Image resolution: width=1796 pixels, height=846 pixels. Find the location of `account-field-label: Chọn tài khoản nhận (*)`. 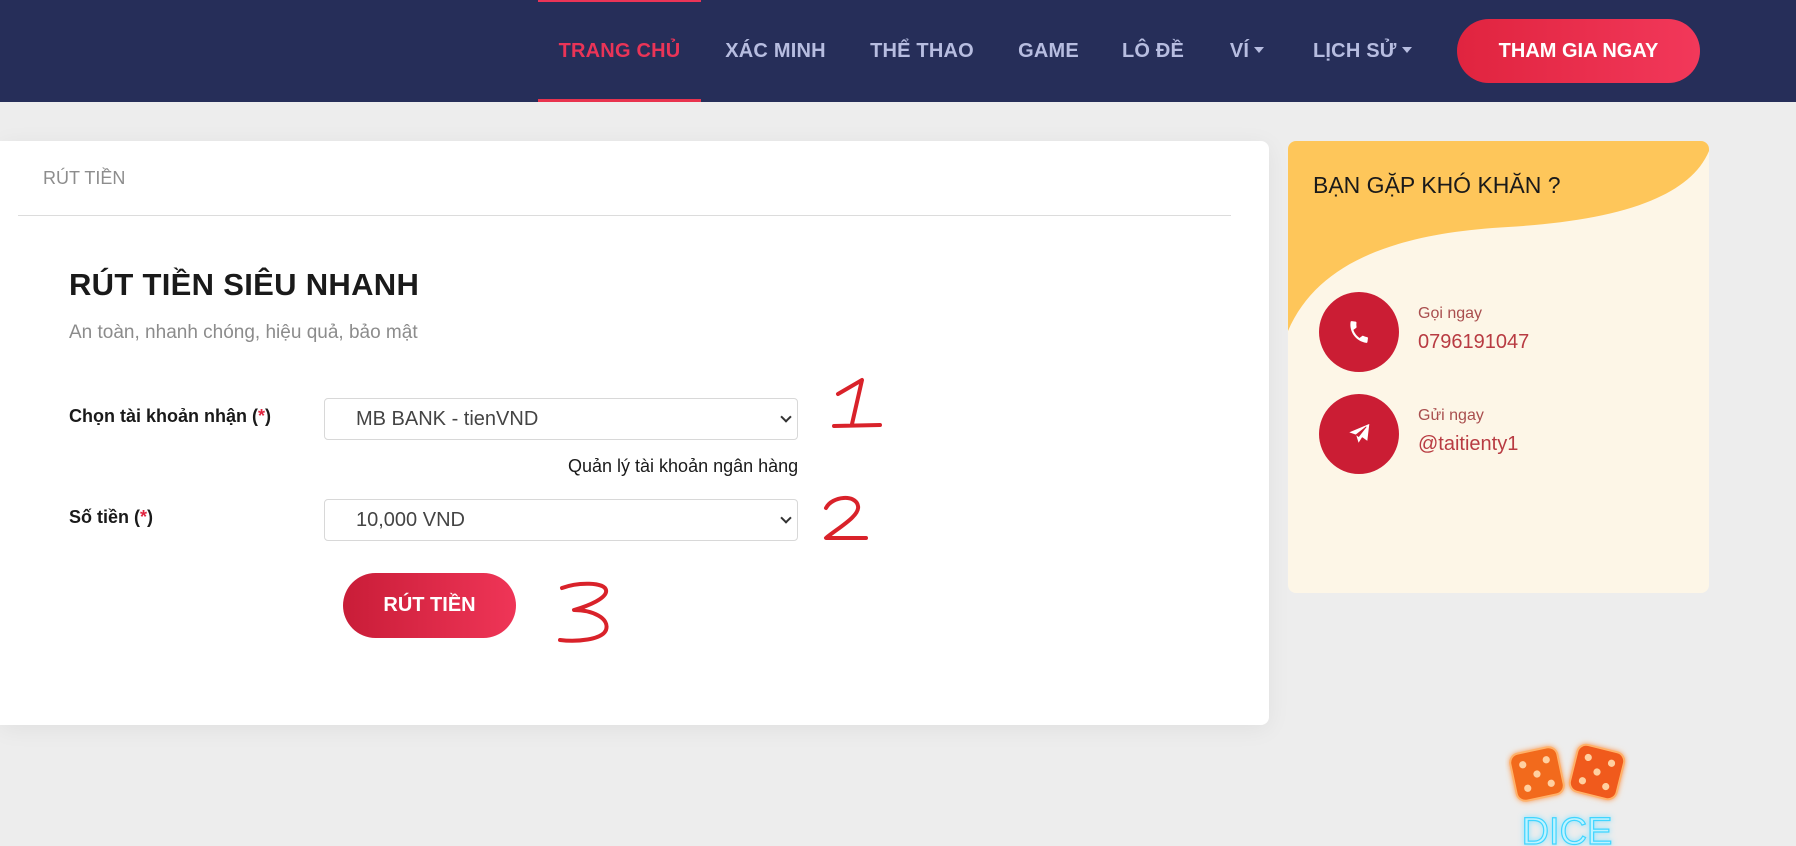

account-field-label: Chọn tài khoản nhận (*) is located at coordinates (170, 416).